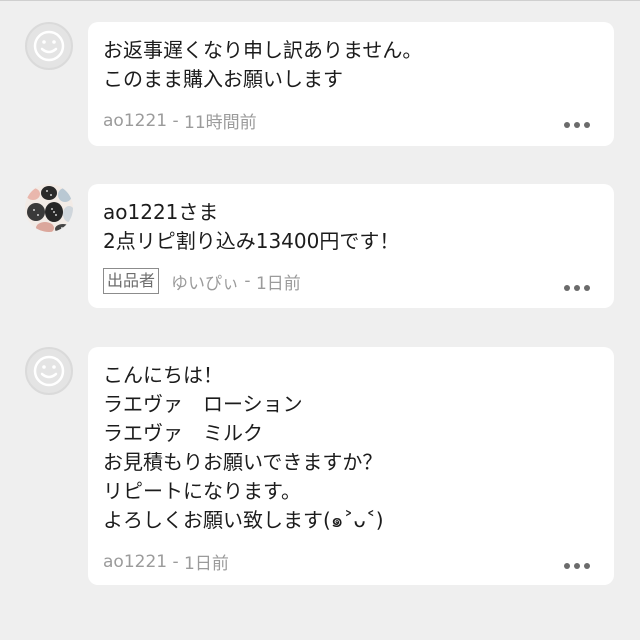 Image resolution: width=640 pixels, height=640 pixels. I want to click on comment-meta: ao1221 - 1日前, so click(166, 562).